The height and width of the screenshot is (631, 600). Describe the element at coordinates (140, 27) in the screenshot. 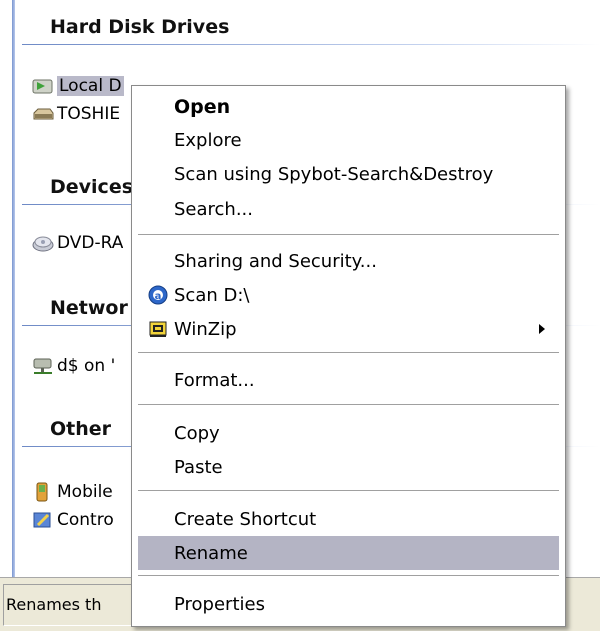

I see `group-header-hard-disk-drives: Hard Disk Drives` at that location.